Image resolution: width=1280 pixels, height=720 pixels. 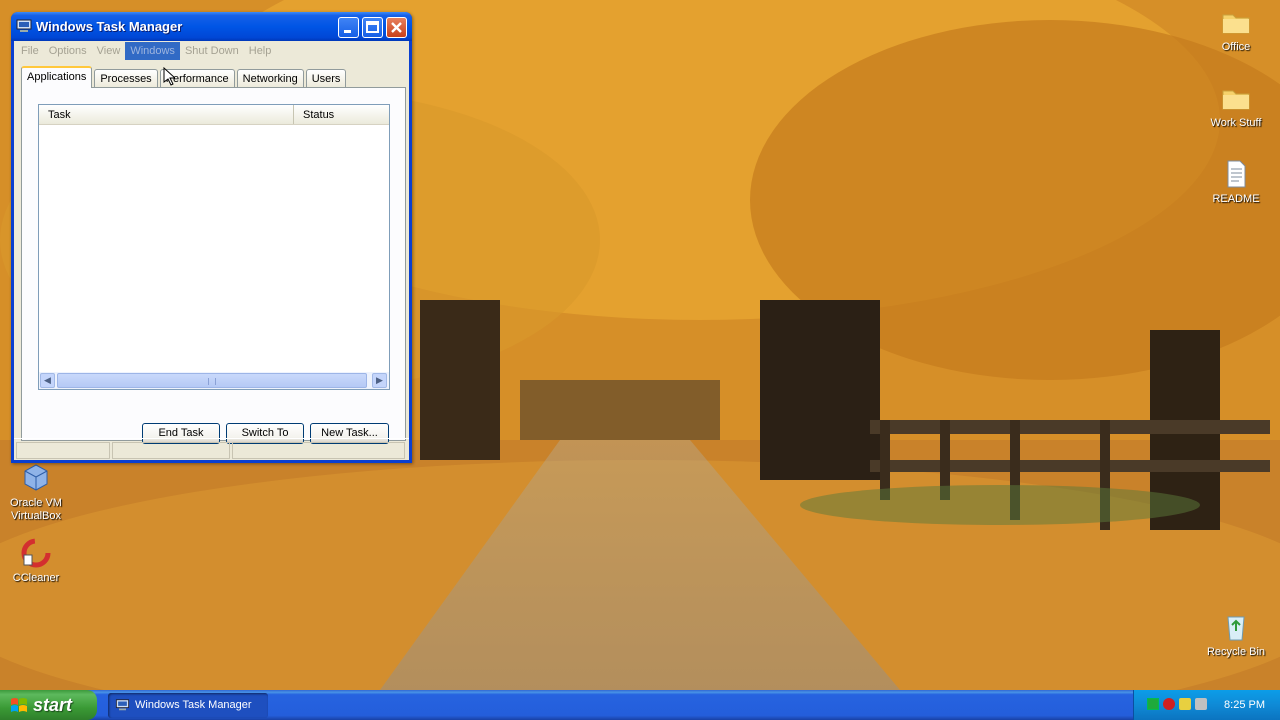 I want to click on desktop-icon-label: Oracle VM VirtualBox, so click(x=36, y=509).